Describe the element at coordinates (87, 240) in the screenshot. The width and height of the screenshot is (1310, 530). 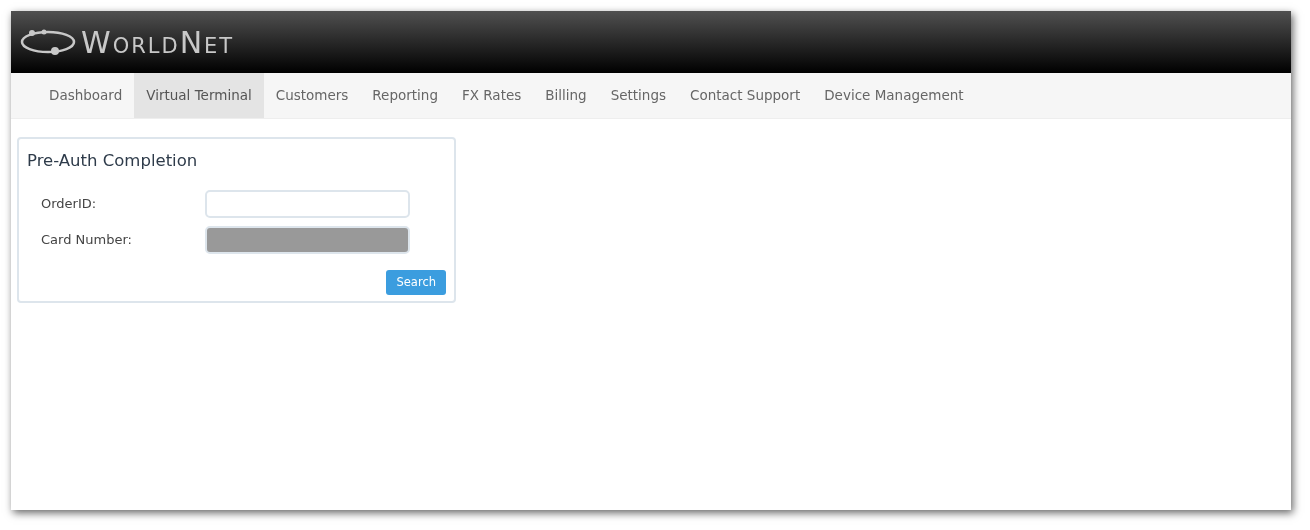
I see `field-label: Card Number:` at that location.